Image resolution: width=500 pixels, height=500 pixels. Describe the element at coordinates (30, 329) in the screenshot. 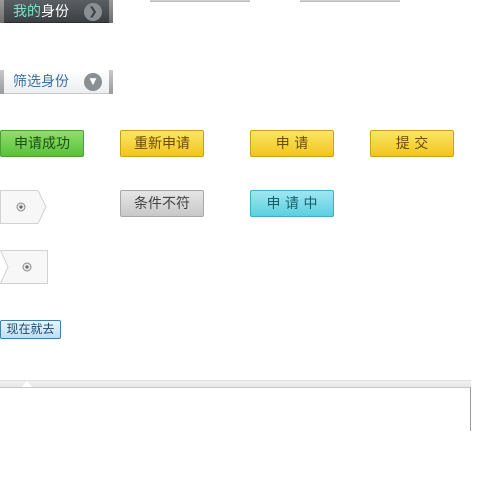

I see `go-now-button: 现在就去` at that location.